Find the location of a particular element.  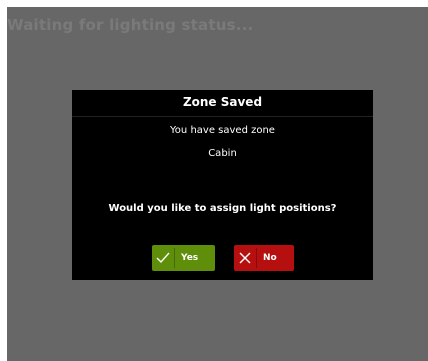

yes-button-label: Yes is located at coordinates (190, 258).